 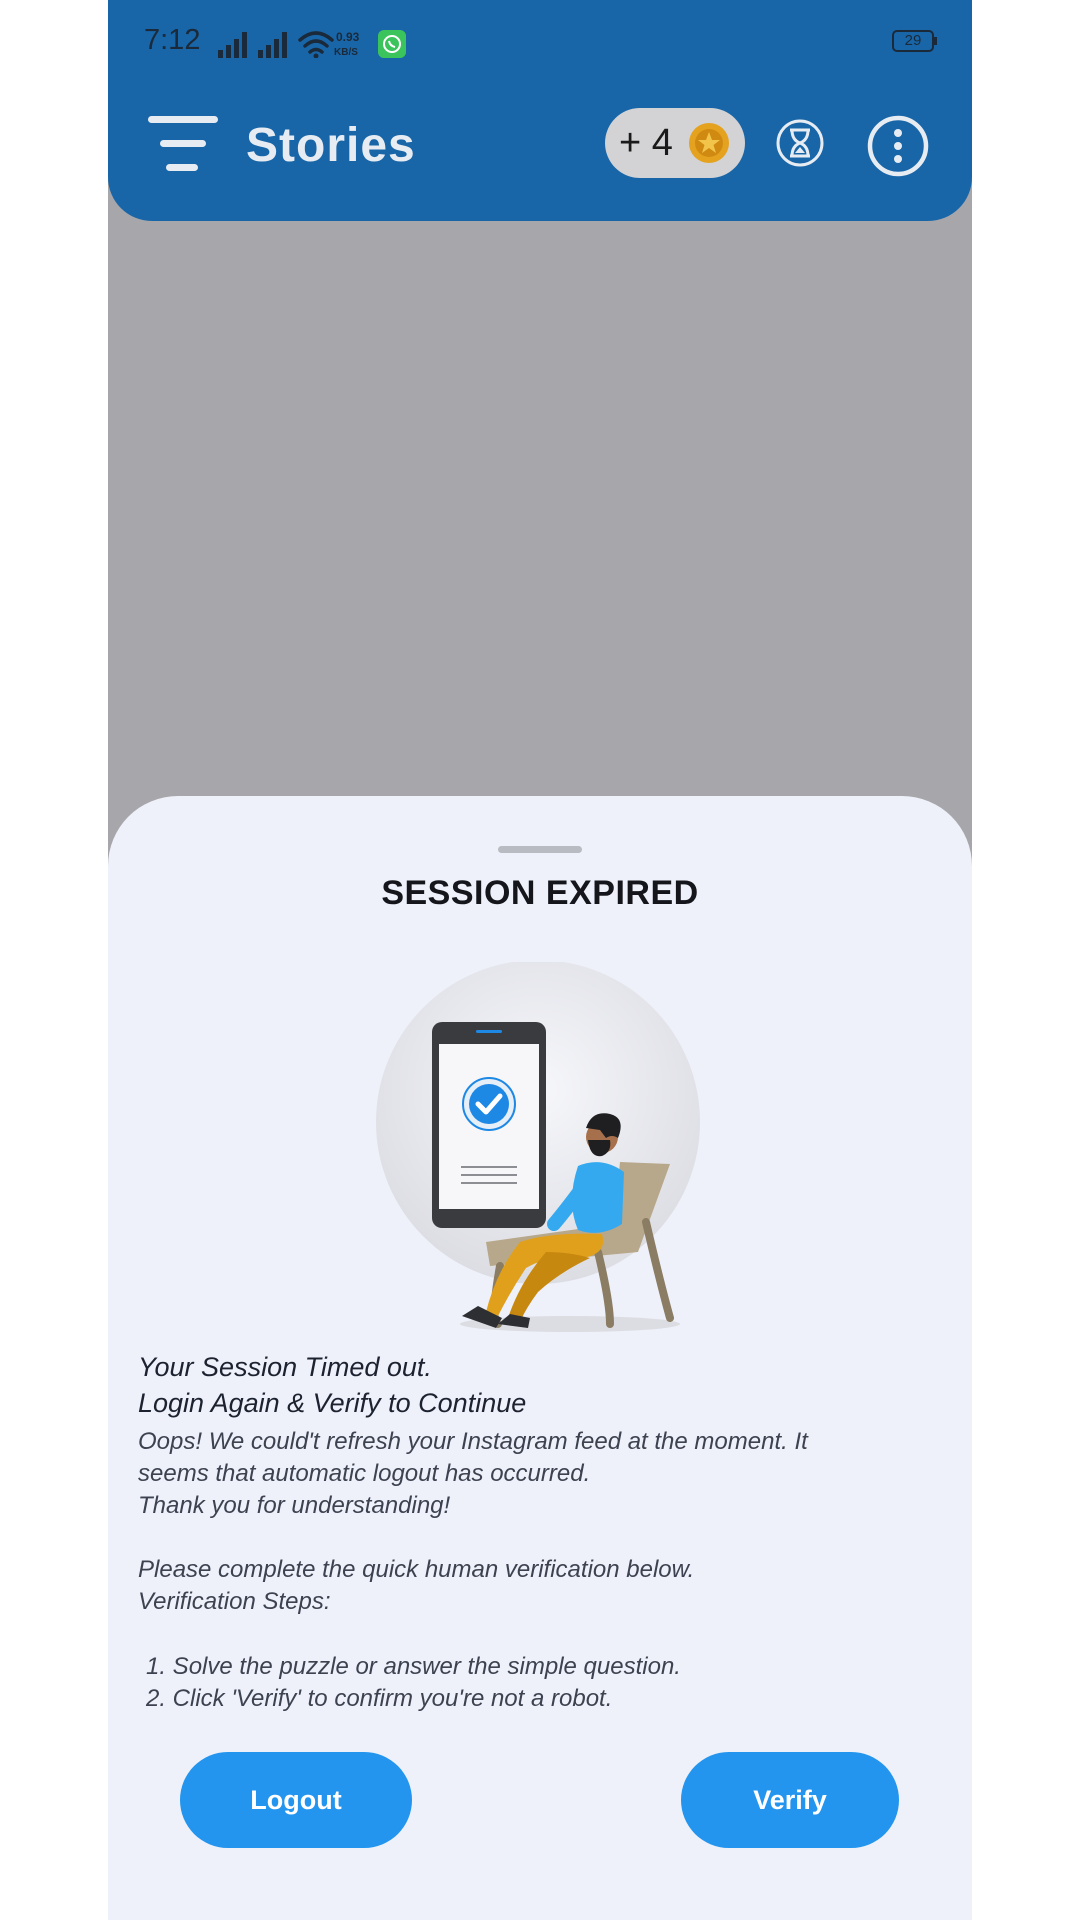 What do you see at coordinates (675, 143) in the screenshot?
I see `coins-badge: + 4` at bounding box center [675, 143].